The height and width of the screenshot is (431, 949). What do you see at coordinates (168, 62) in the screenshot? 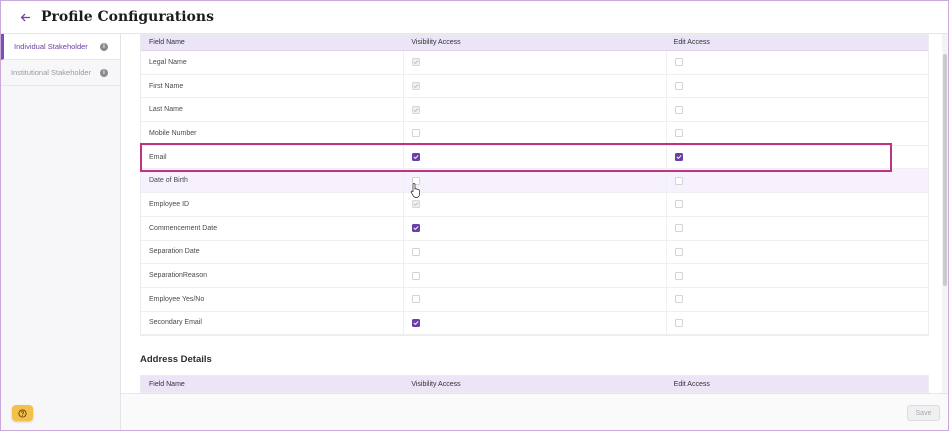
I see `field-name-cell: Legal Name` at bounding box center [168, 62].